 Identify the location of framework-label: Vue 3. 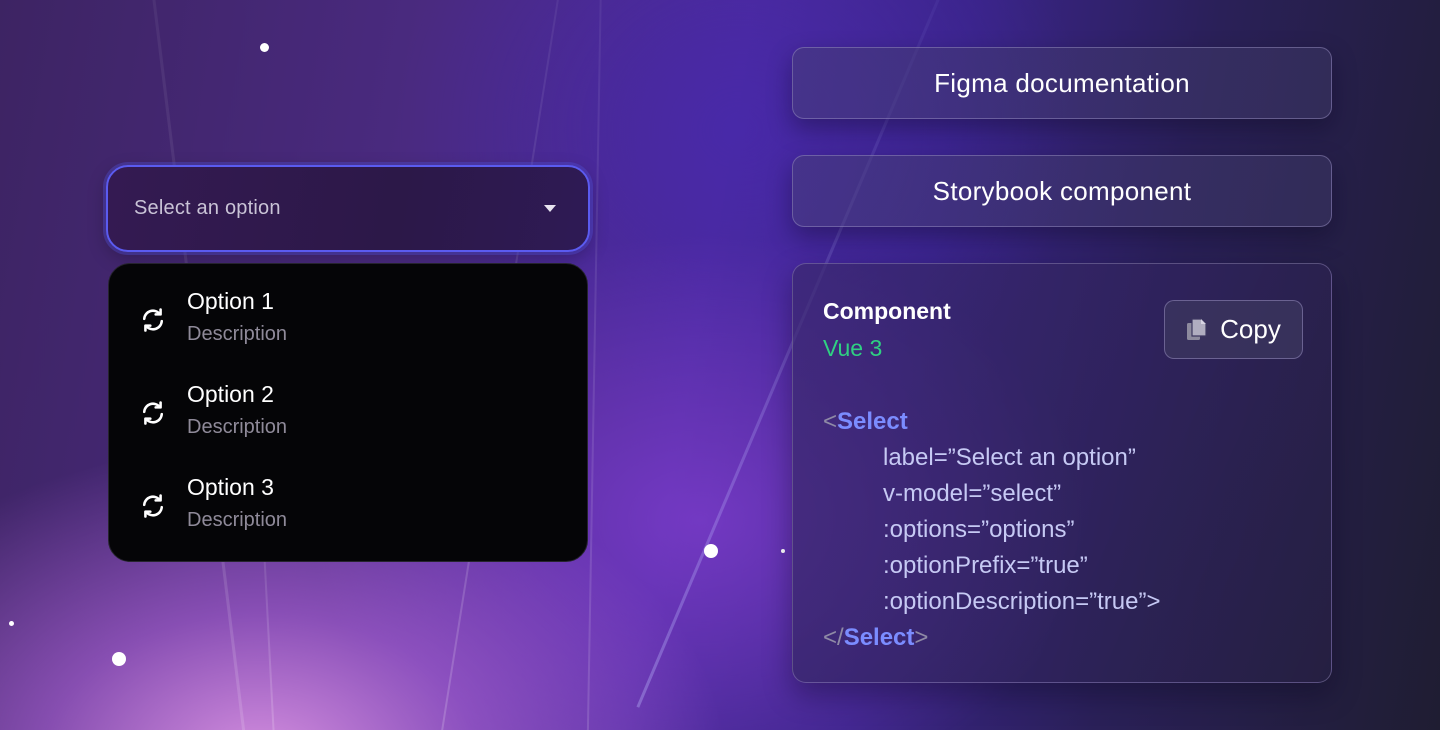
(853, 348).